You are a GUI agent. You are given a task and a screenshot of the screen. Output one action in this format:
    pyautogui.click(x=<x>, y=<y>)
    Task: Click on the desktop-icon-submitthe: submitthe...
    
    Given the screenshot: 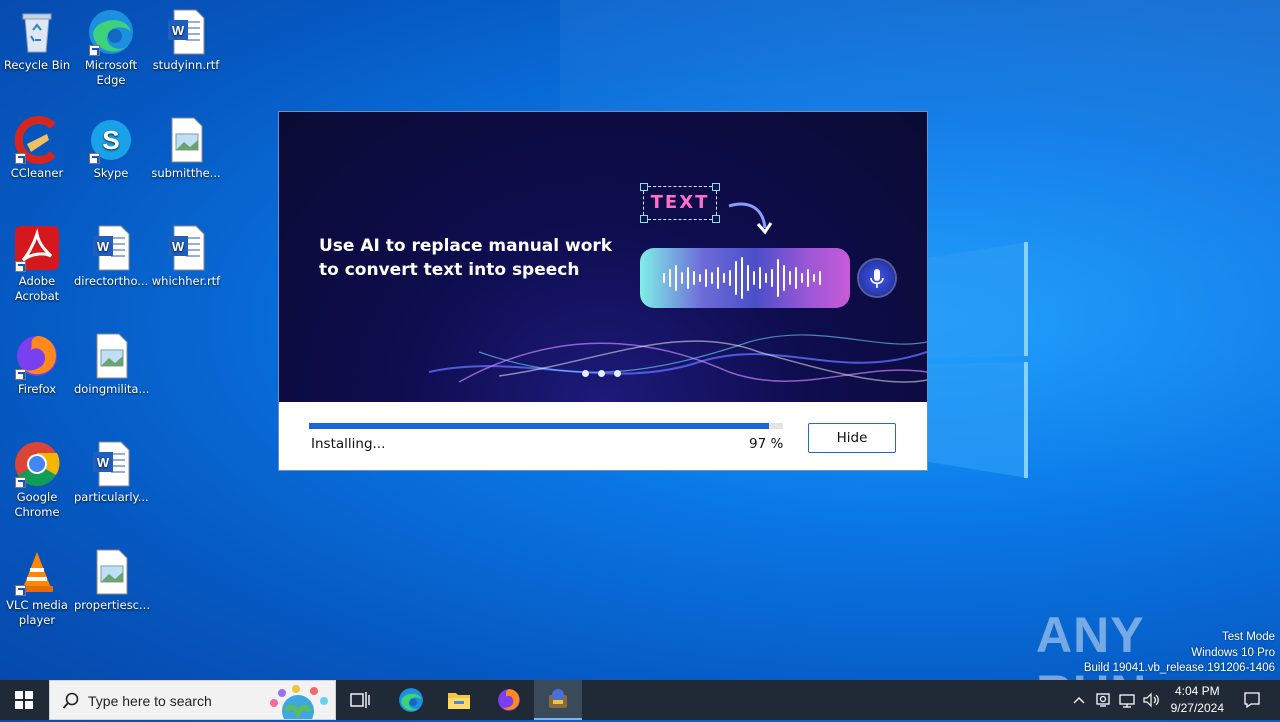 What is the action you would take?
    pyautogui.click(x=186, y=148)
    